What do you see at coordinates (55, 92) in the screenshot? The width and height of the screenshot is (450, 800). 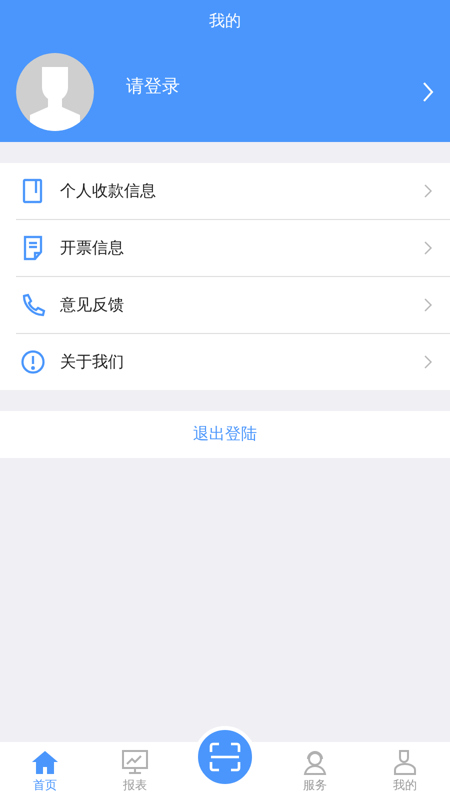 I see `avatar-icon` at bounding box center [55, 92].